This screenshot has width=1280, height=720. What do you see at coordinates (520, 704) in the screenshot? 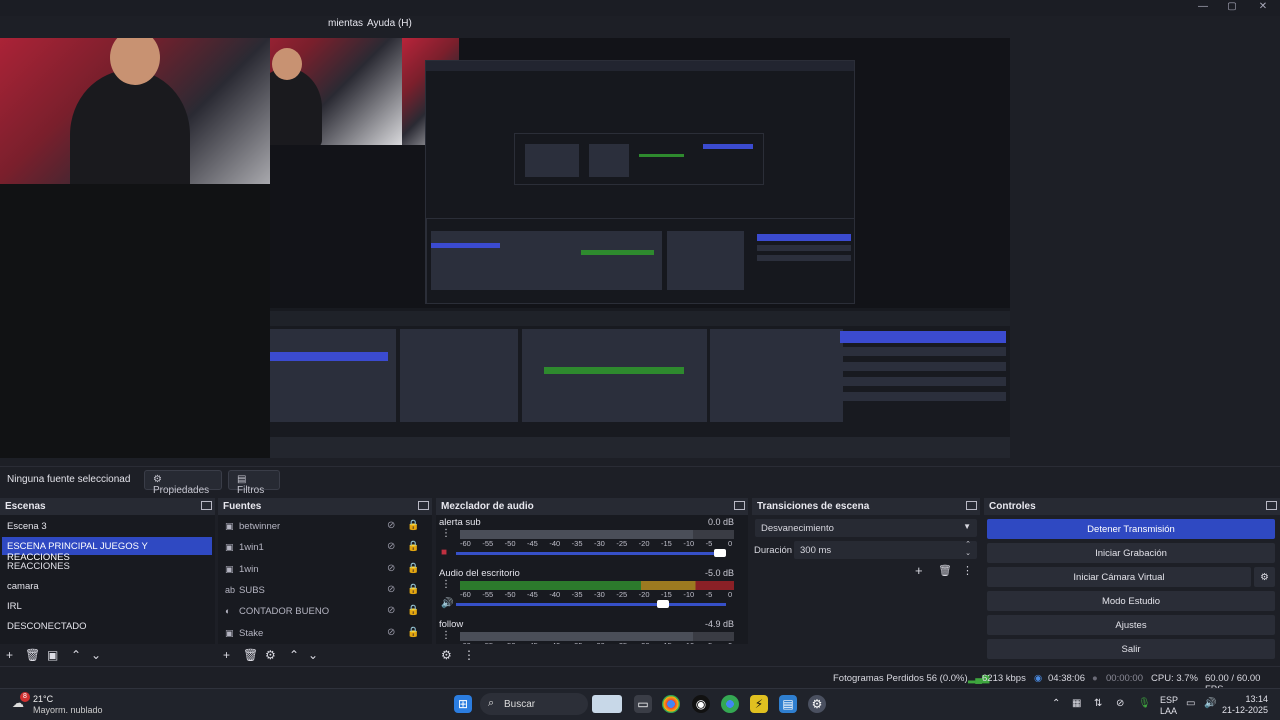
I see `search-label: Buscar` at bounding box center [520, 704].